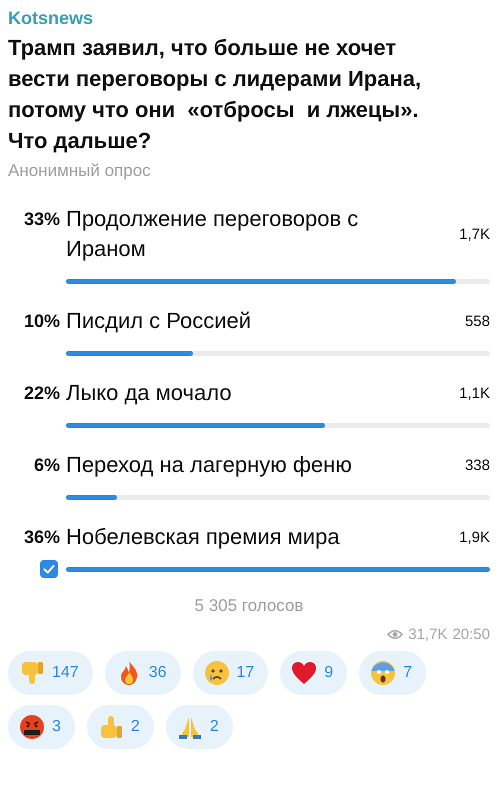  What do you see at coordinates (142, 673) in the screenshot?
I see `reaction-chip: 36` at bounding box center [142, 673].